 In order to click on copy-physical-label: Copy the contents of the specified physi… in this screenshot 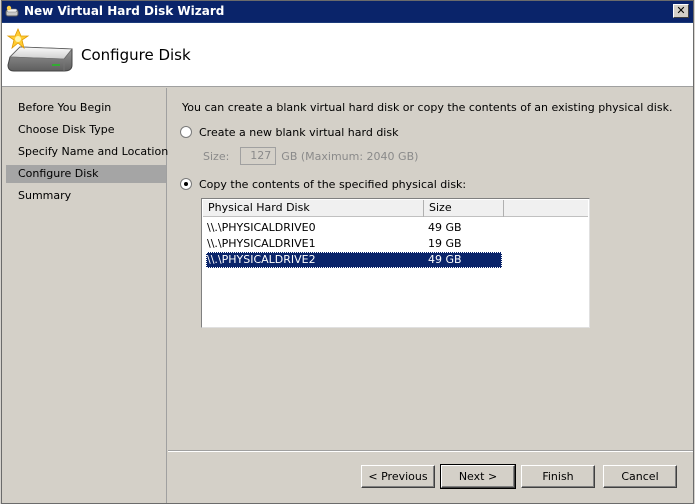, I will do `click(333, 184)`.